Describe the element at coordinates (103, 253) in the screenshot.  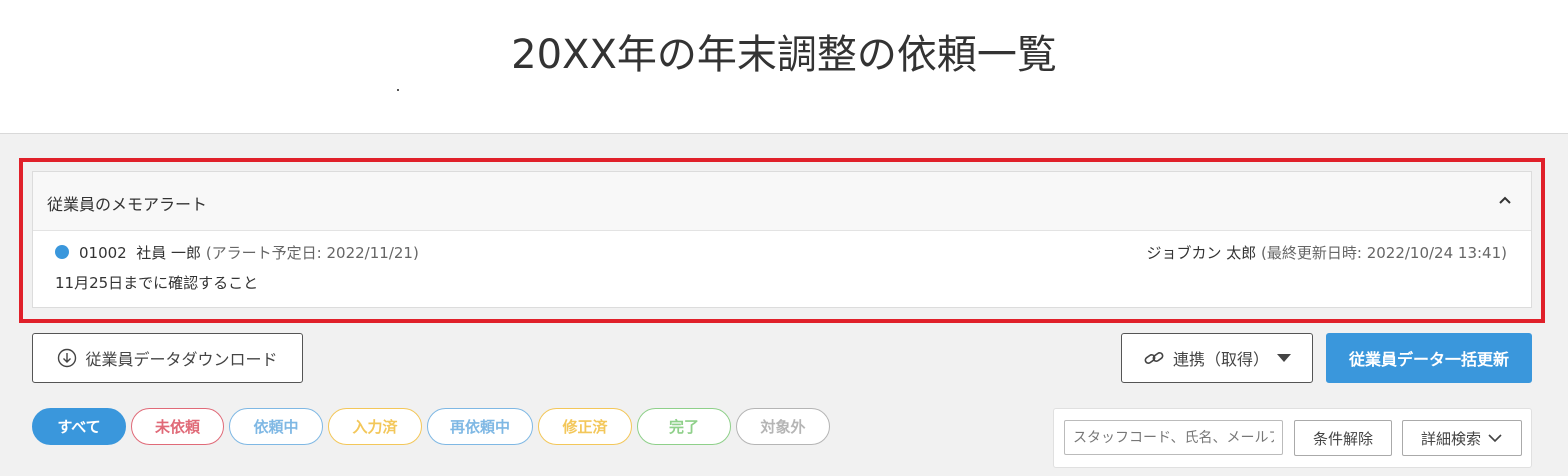
I see `staff-code: 01002` at that location.